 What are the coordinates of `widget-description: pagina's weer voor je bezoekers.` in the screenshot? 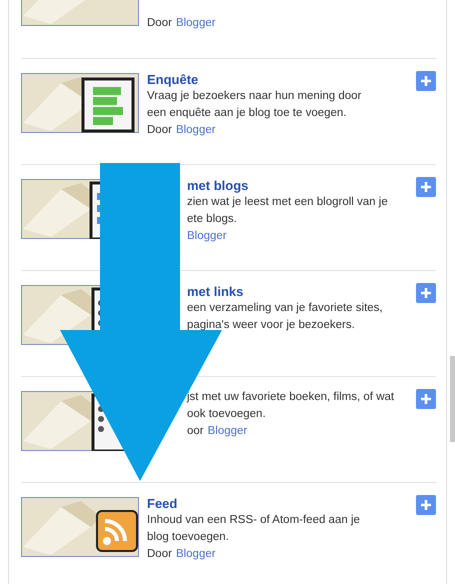 It's located at (271, 325).